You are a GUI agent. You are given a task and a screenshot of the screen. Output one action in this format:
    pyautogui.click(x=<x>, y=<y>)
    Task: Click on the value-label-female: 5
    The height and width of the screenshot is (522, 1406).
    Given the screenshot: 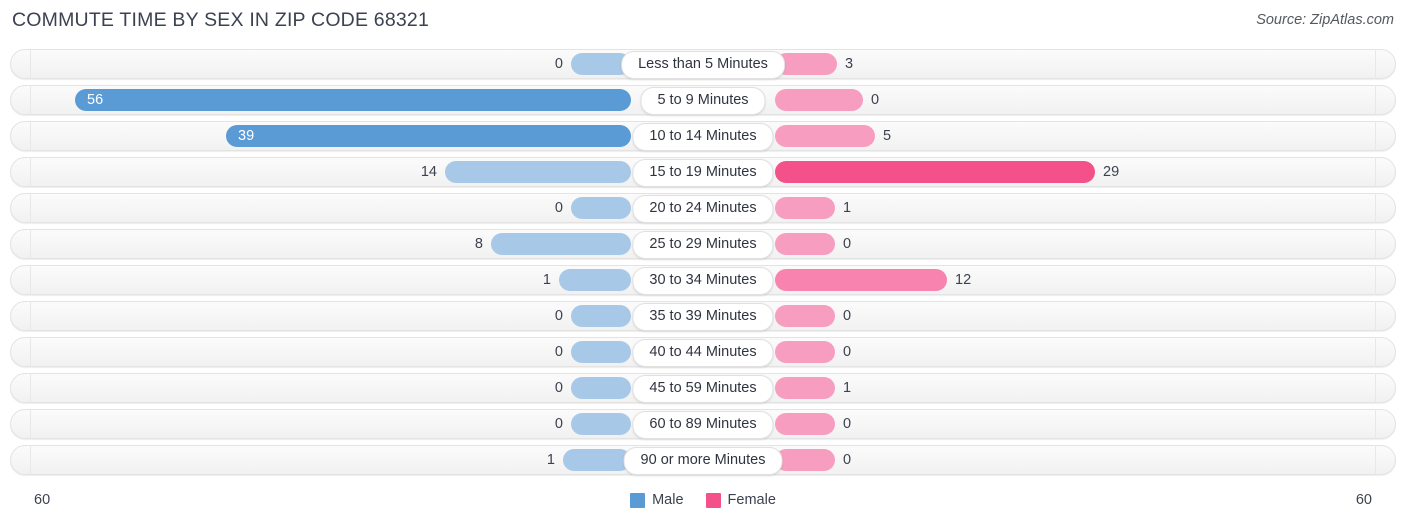 What is the action you would take?
    pyautogui.click(x=887, y=136)
    